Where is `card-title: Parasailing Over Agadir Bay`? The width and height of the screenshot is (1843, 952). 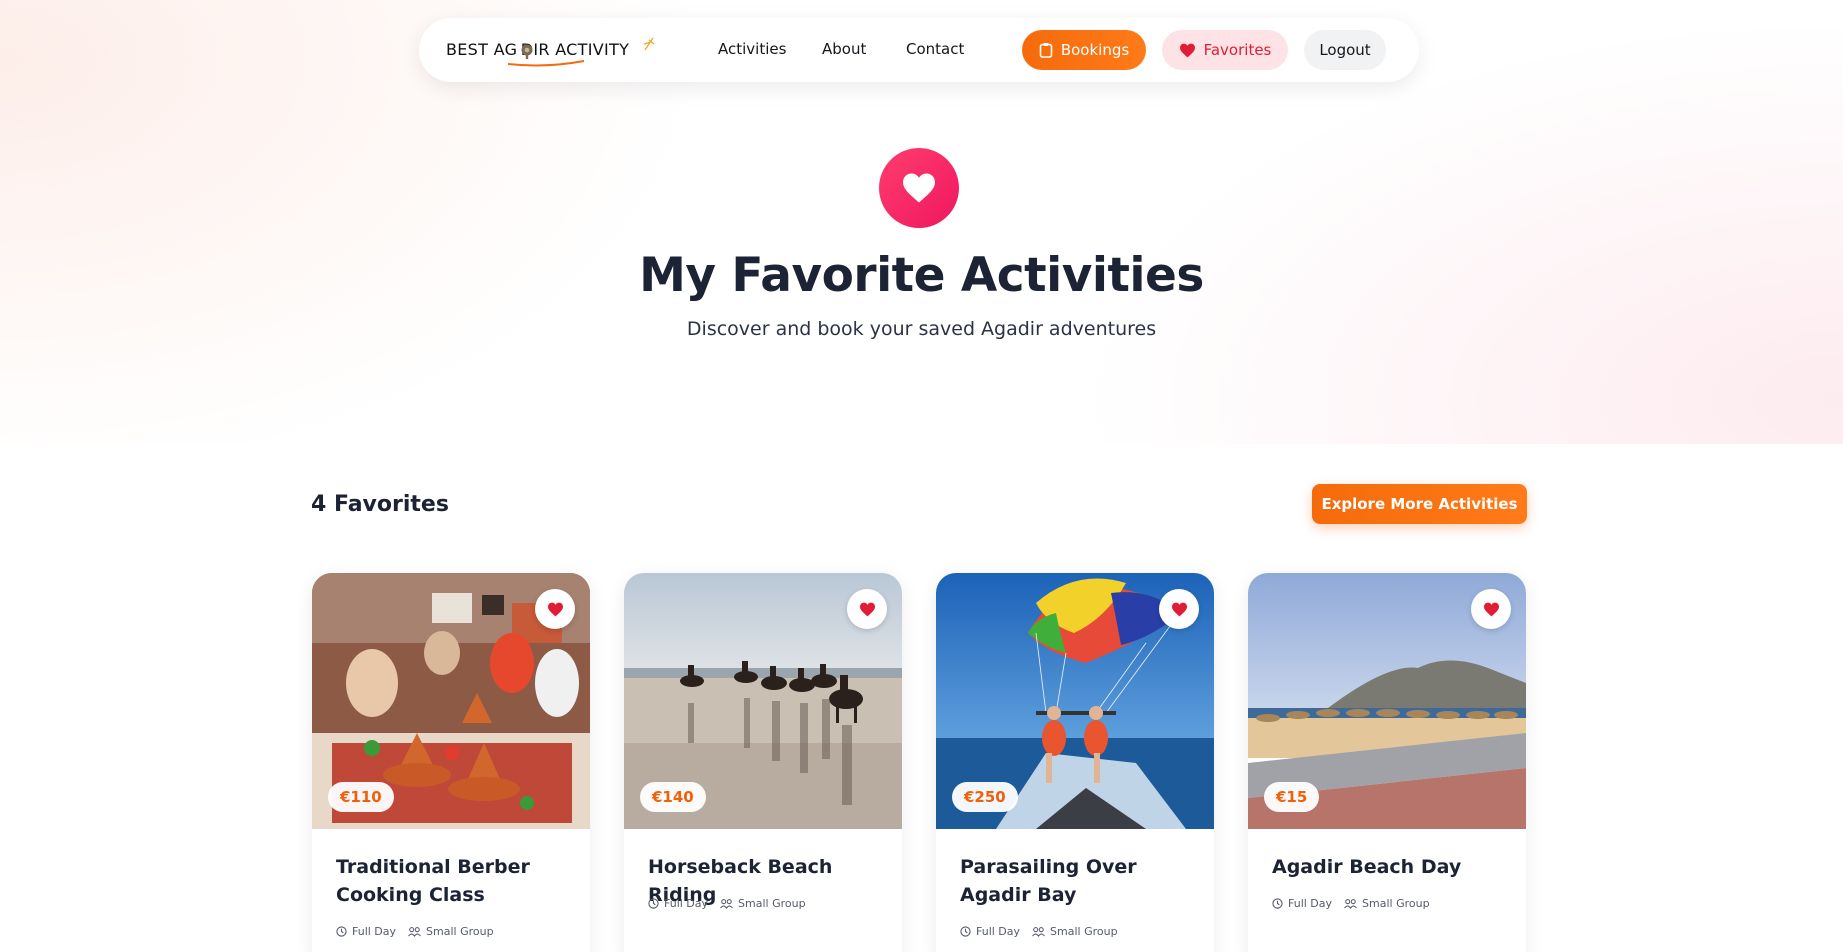 card-title: Parasailing Over Agadir Bay is located at coordinates (1078, 881).